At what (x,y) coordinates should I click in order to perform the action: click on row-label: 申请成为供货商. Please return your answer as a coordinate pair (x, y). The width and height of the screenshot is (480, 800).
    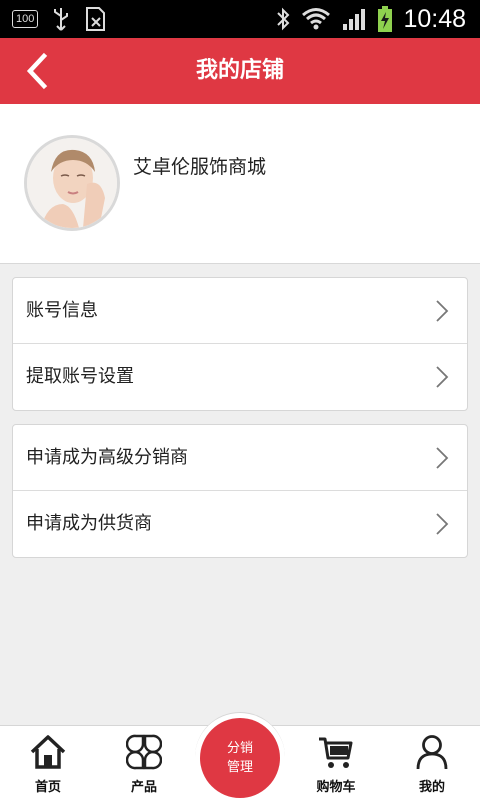
    Looking at the image, I should click on (89, 523).